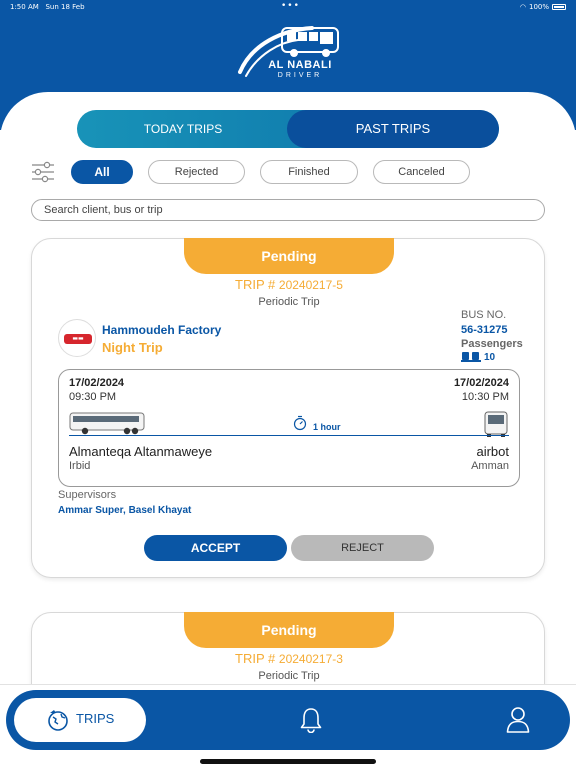  Describe the element at coordinates (288, 761) in the screenshot. I see `home-indicator` at that location.